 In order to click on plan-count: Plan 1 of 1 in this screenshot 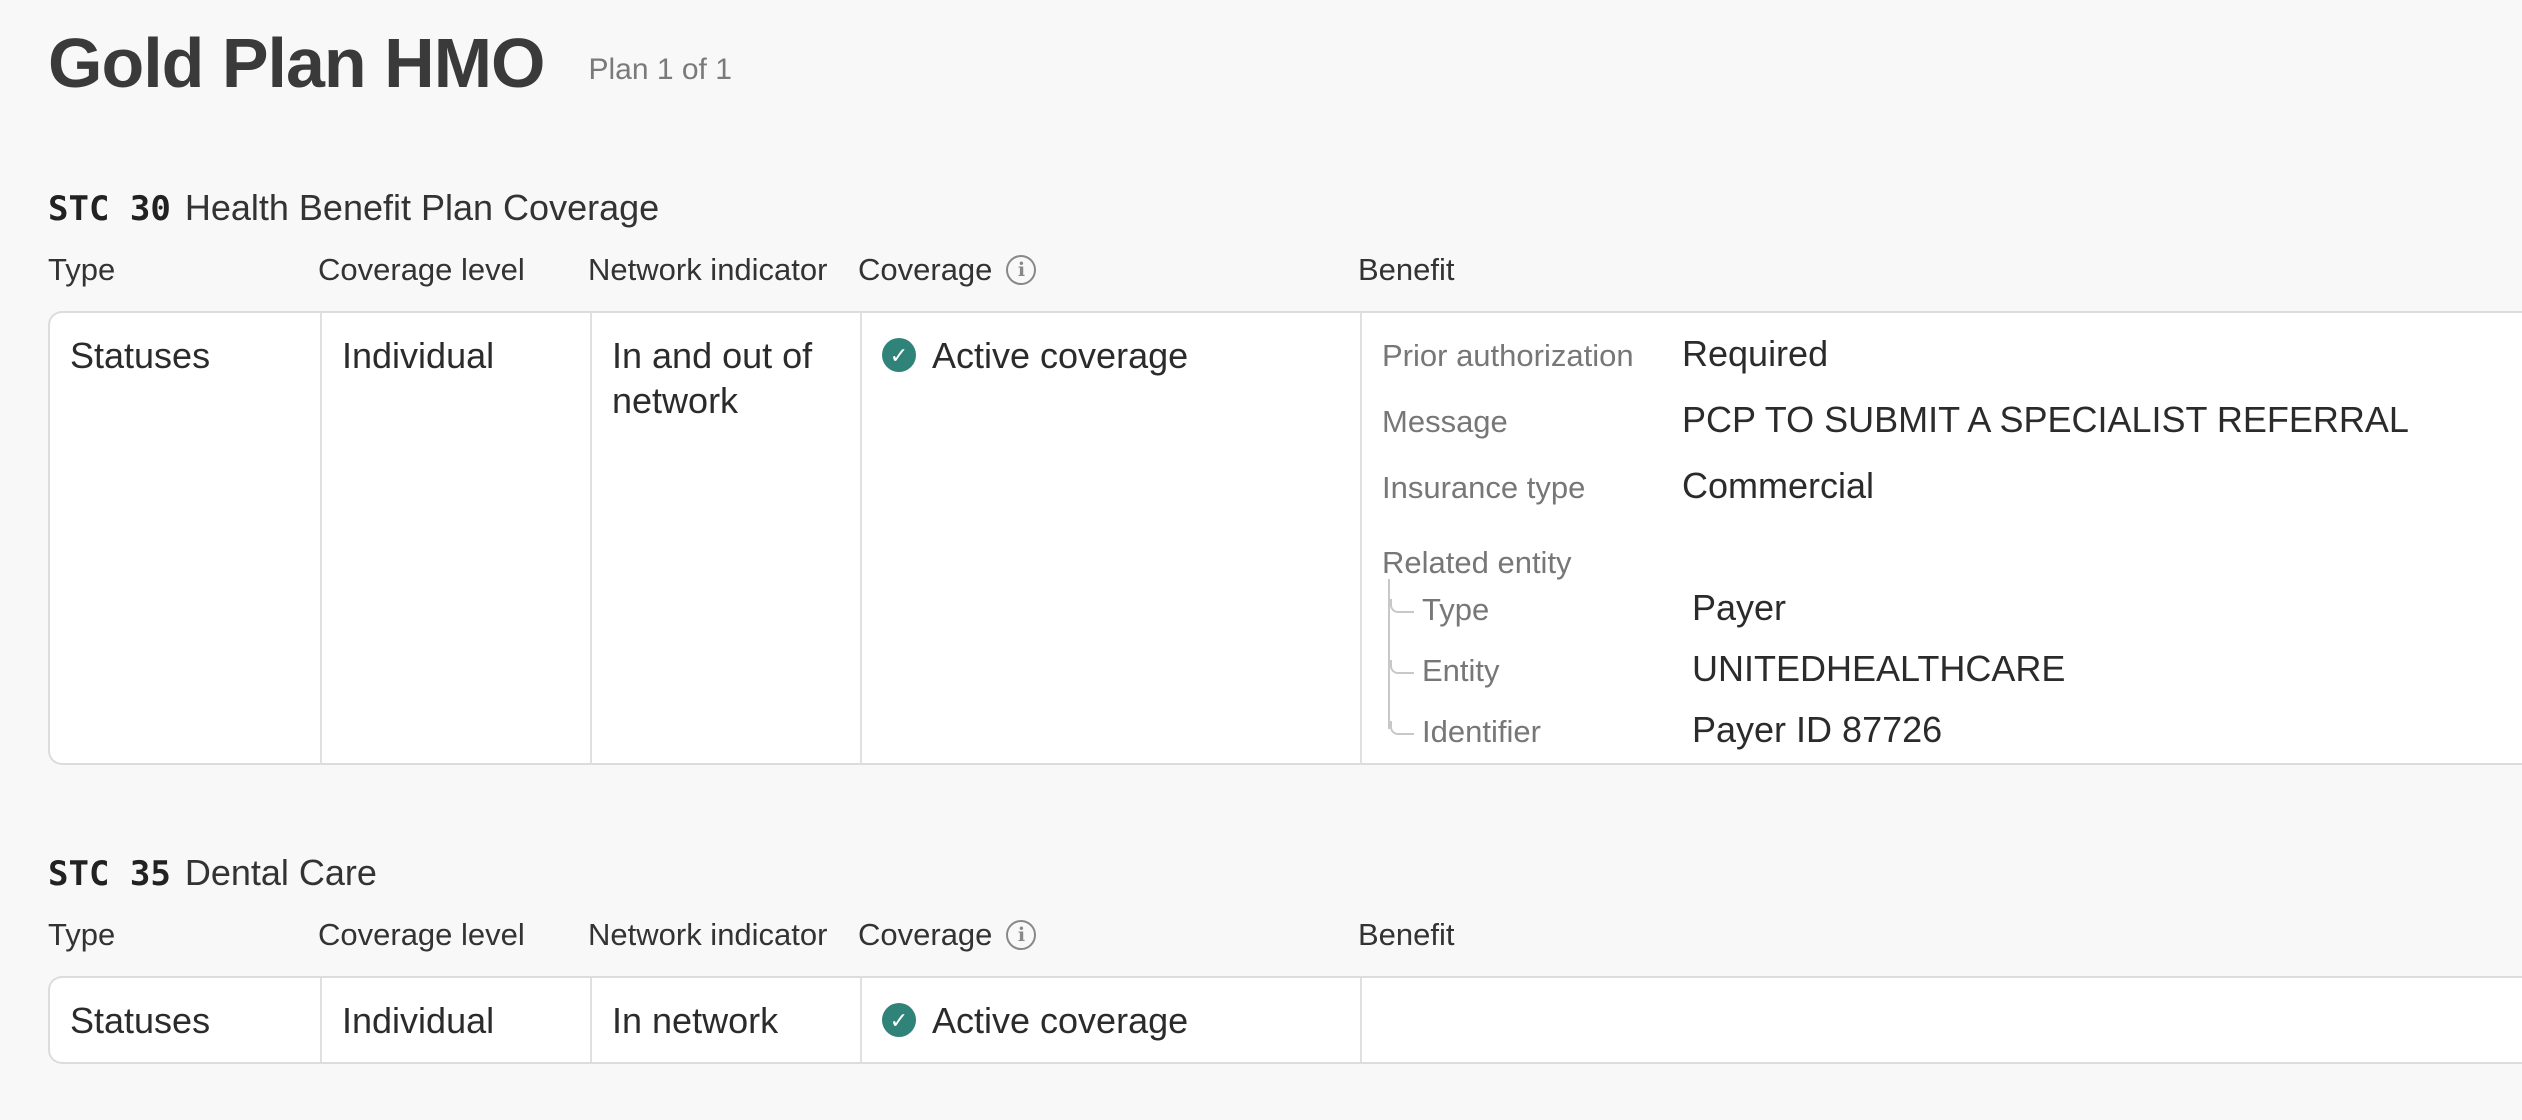, I will do `click(660, 69)`.